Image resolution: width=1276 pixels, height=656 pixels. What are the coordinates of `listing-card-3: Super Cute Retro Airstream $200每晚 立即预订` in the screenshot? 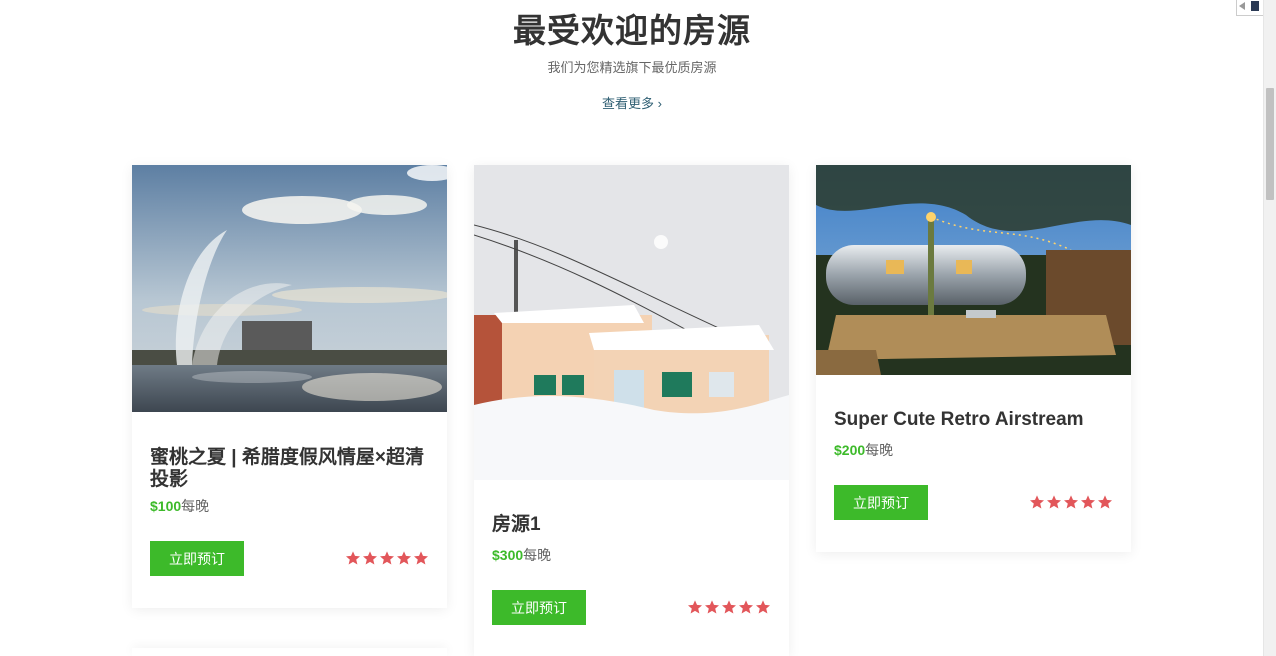 It's located at (973, 358).